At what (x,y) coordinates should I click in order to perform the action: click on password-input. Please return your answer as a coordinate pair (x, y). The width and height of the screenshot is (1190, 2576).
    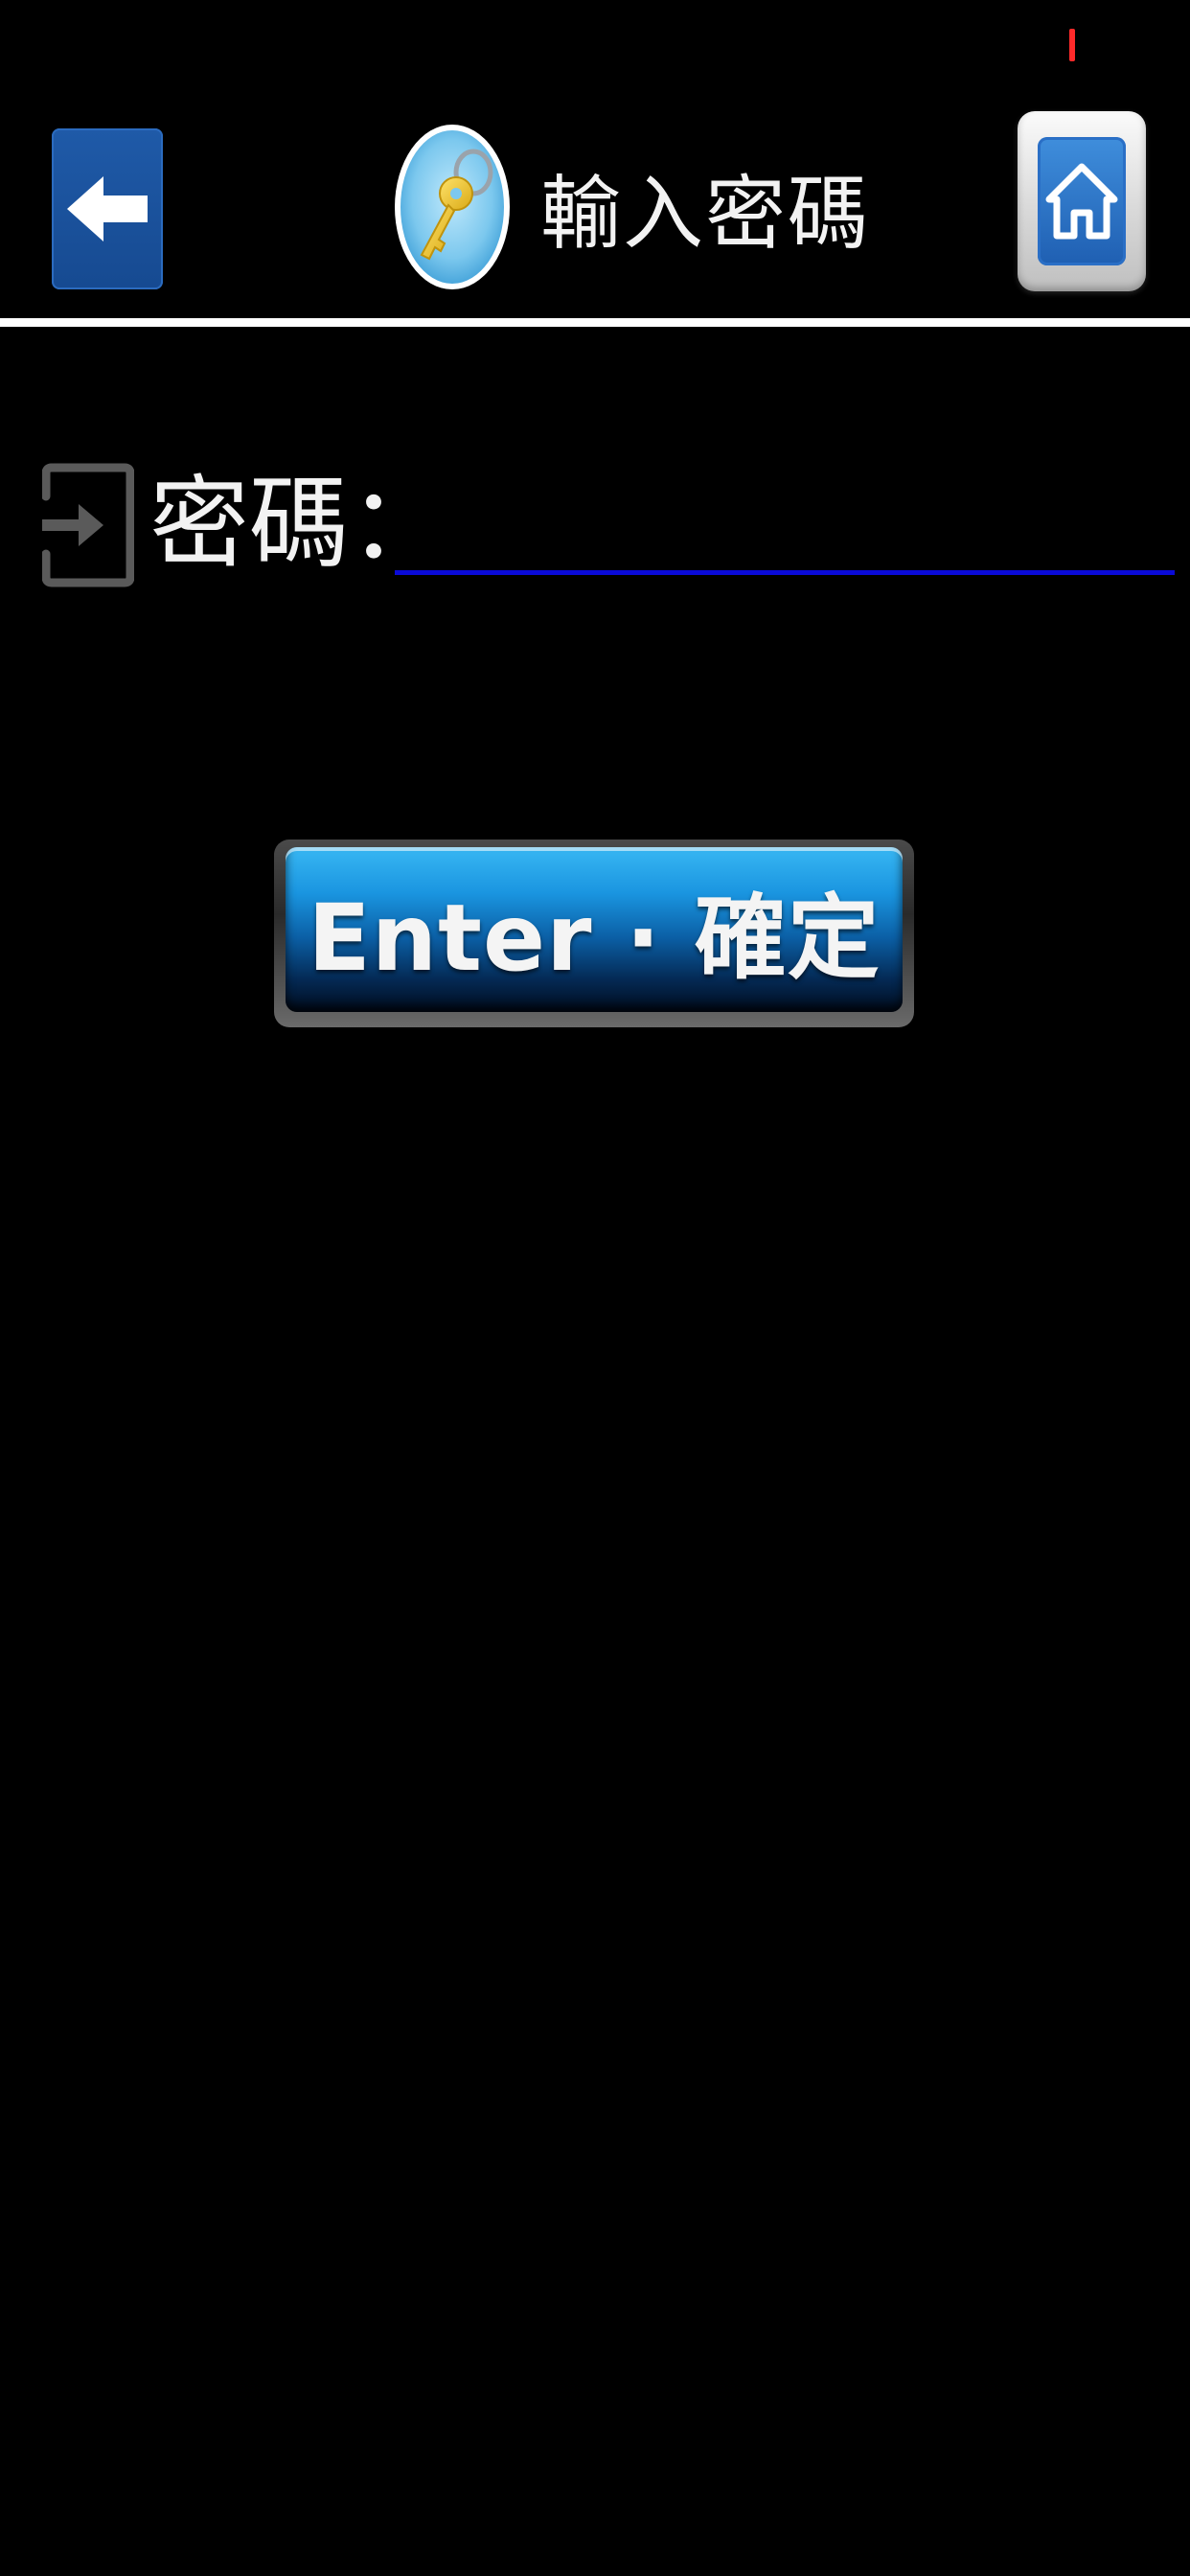
    Looking at the image, I should click on (785, 525).